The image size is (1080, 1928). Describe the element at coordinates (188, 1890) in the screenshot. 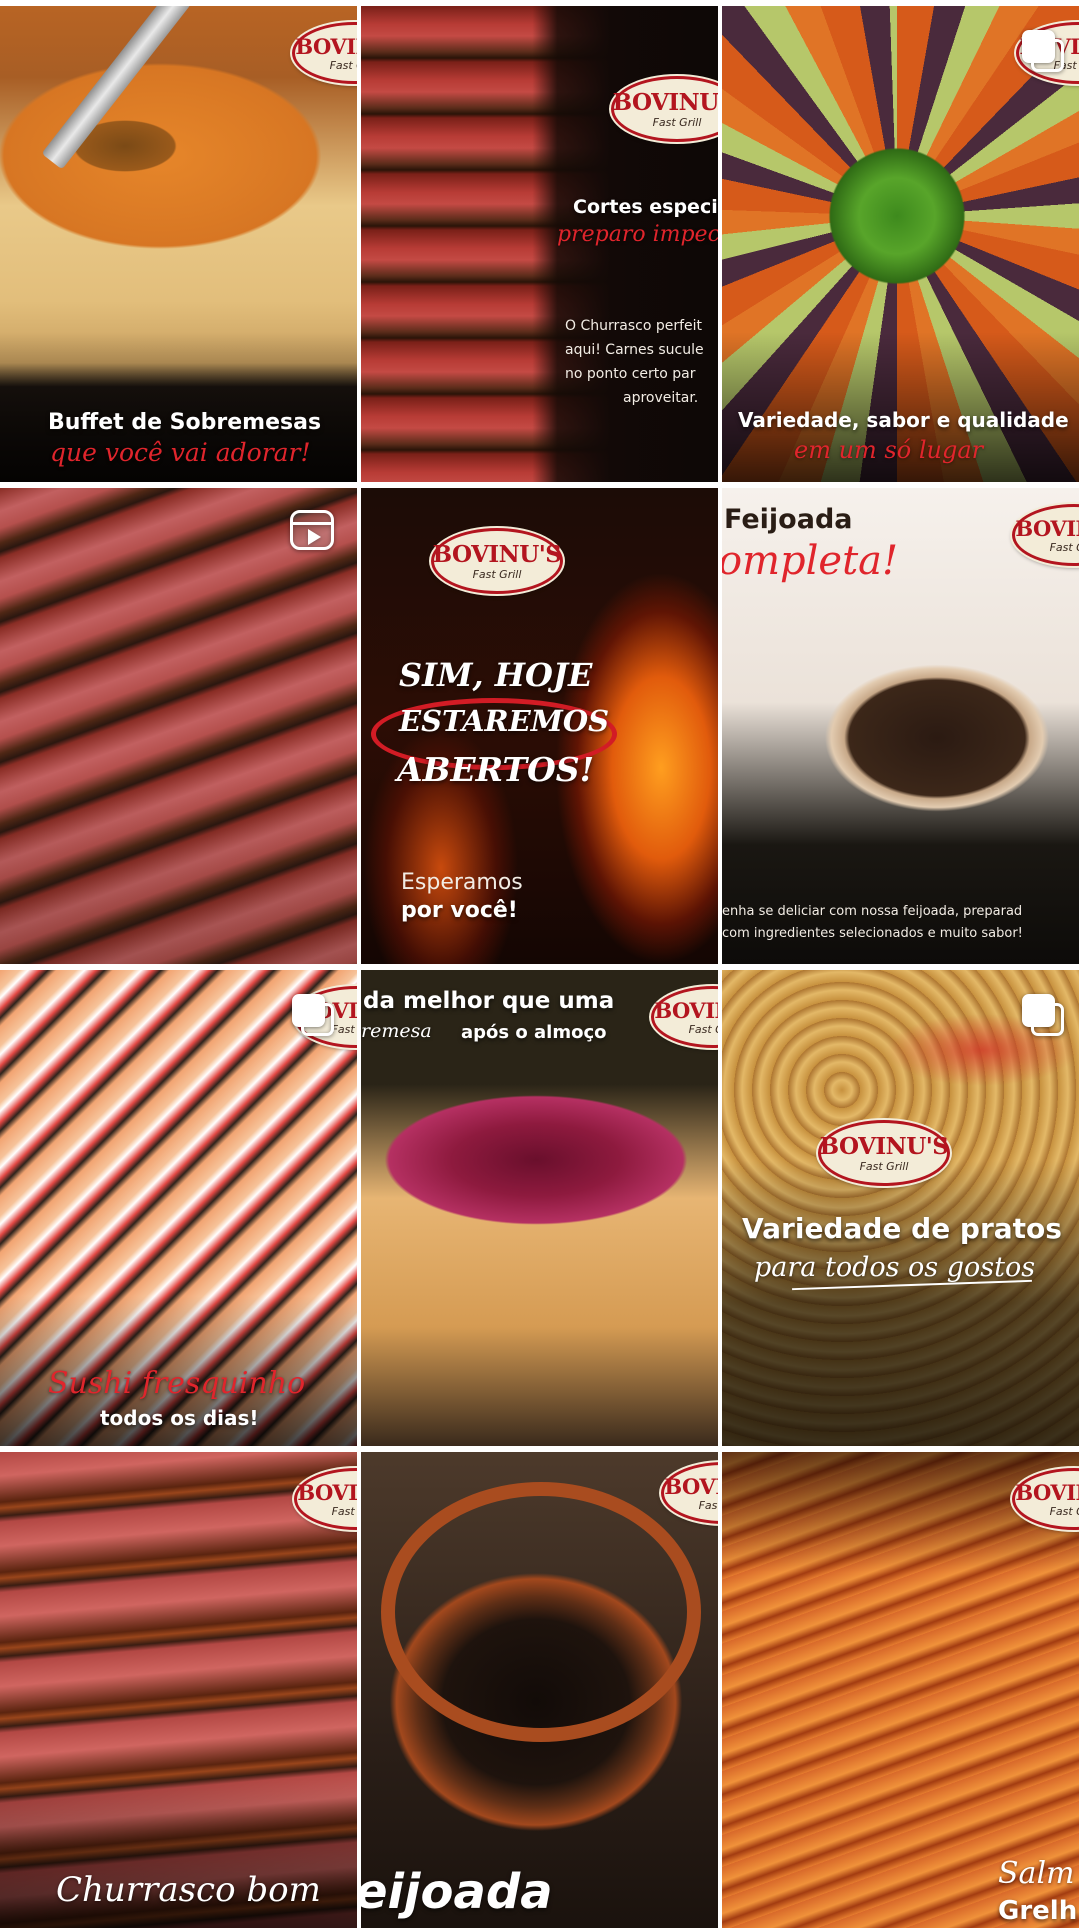

I see `post-subtitle: Churrasco bom` at that location.